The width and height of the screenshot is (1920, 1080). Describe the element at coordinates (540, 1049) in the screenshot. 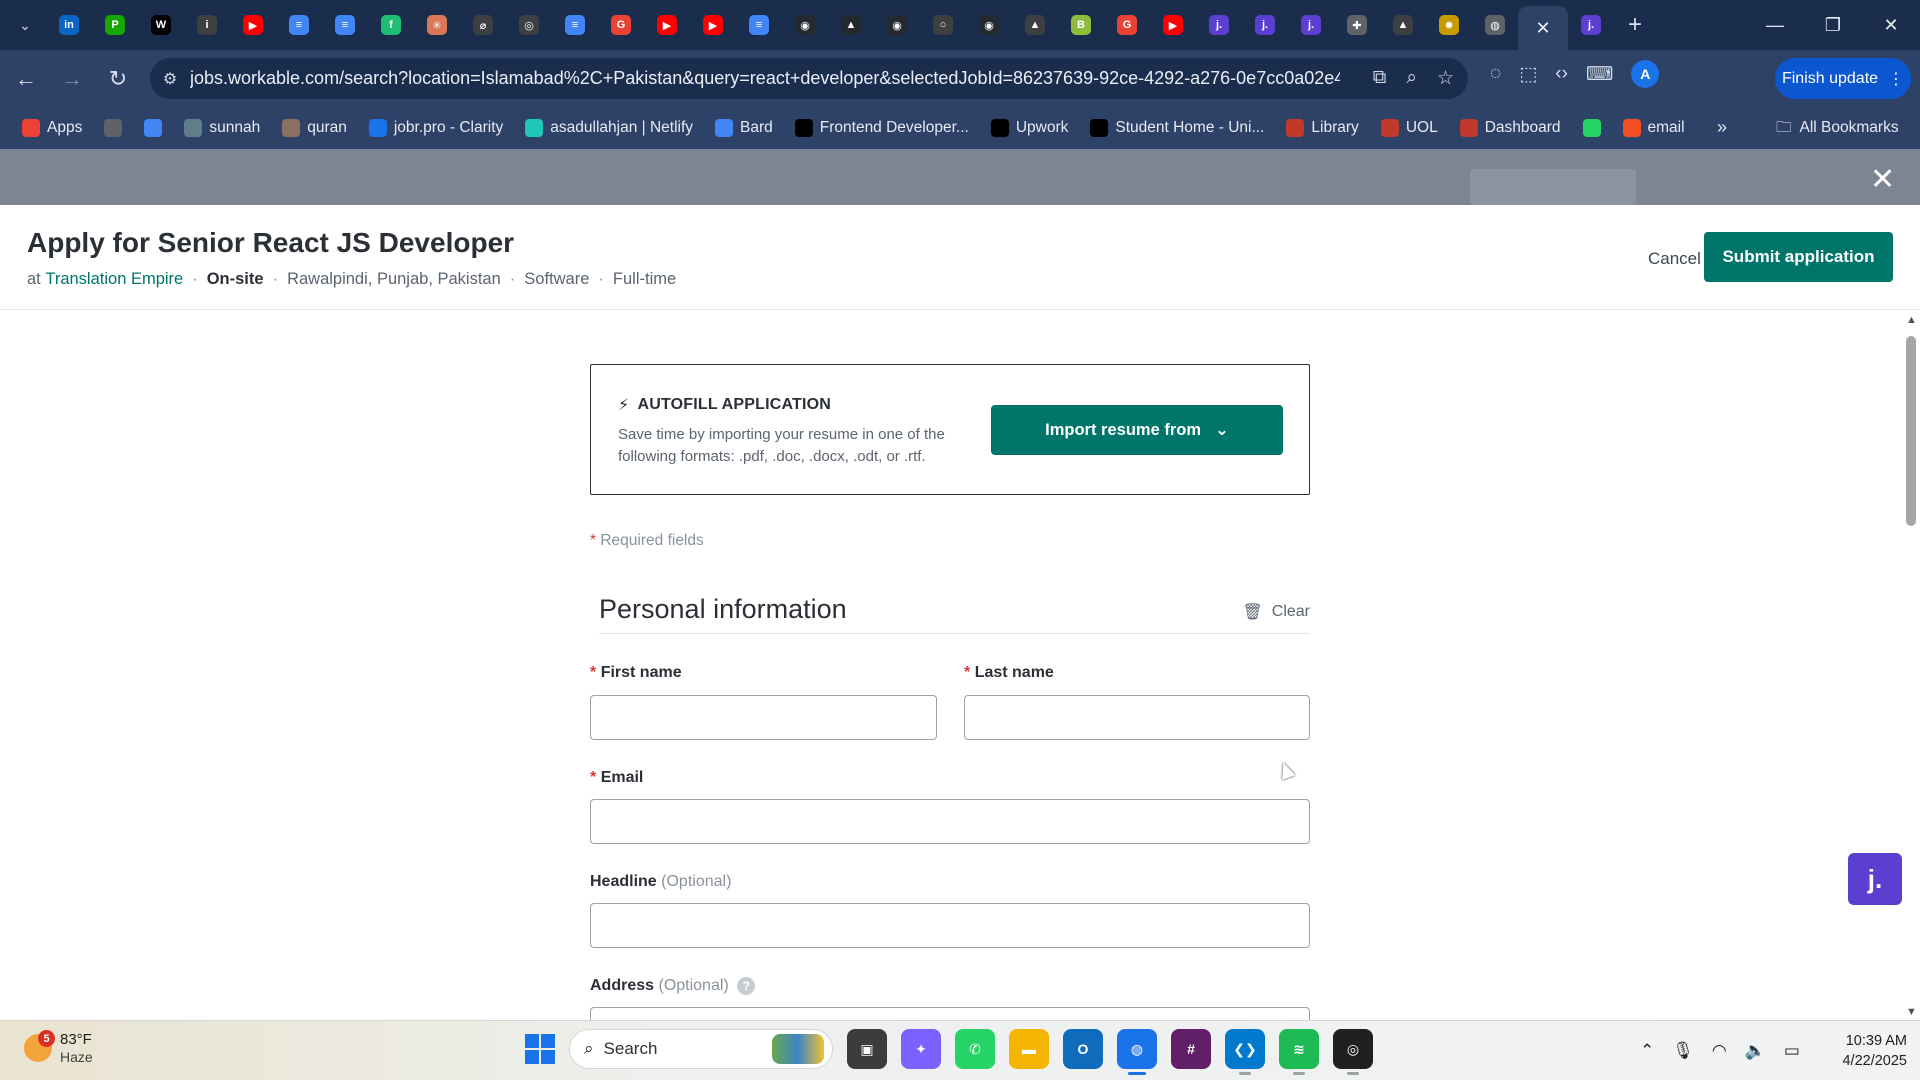

I see `windows-start-icon` at that location.